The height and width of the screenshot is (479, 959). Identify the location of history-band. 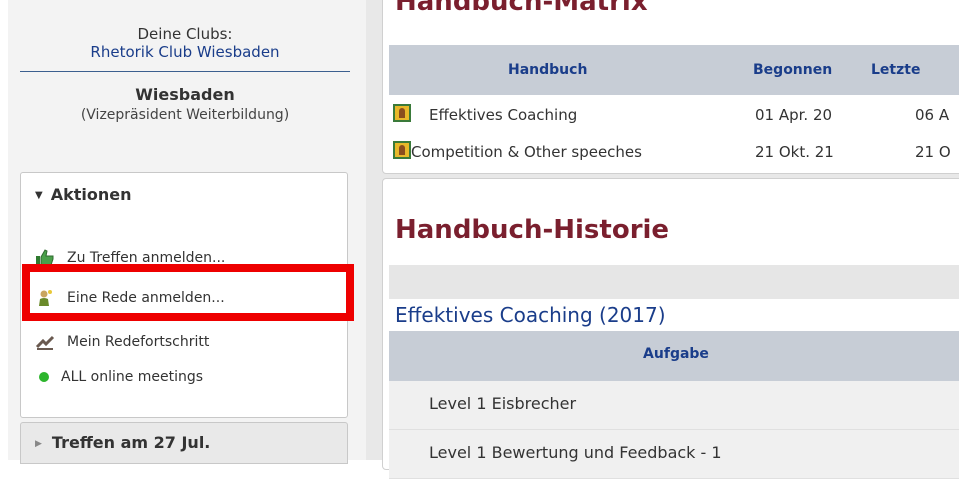
(674, 282).